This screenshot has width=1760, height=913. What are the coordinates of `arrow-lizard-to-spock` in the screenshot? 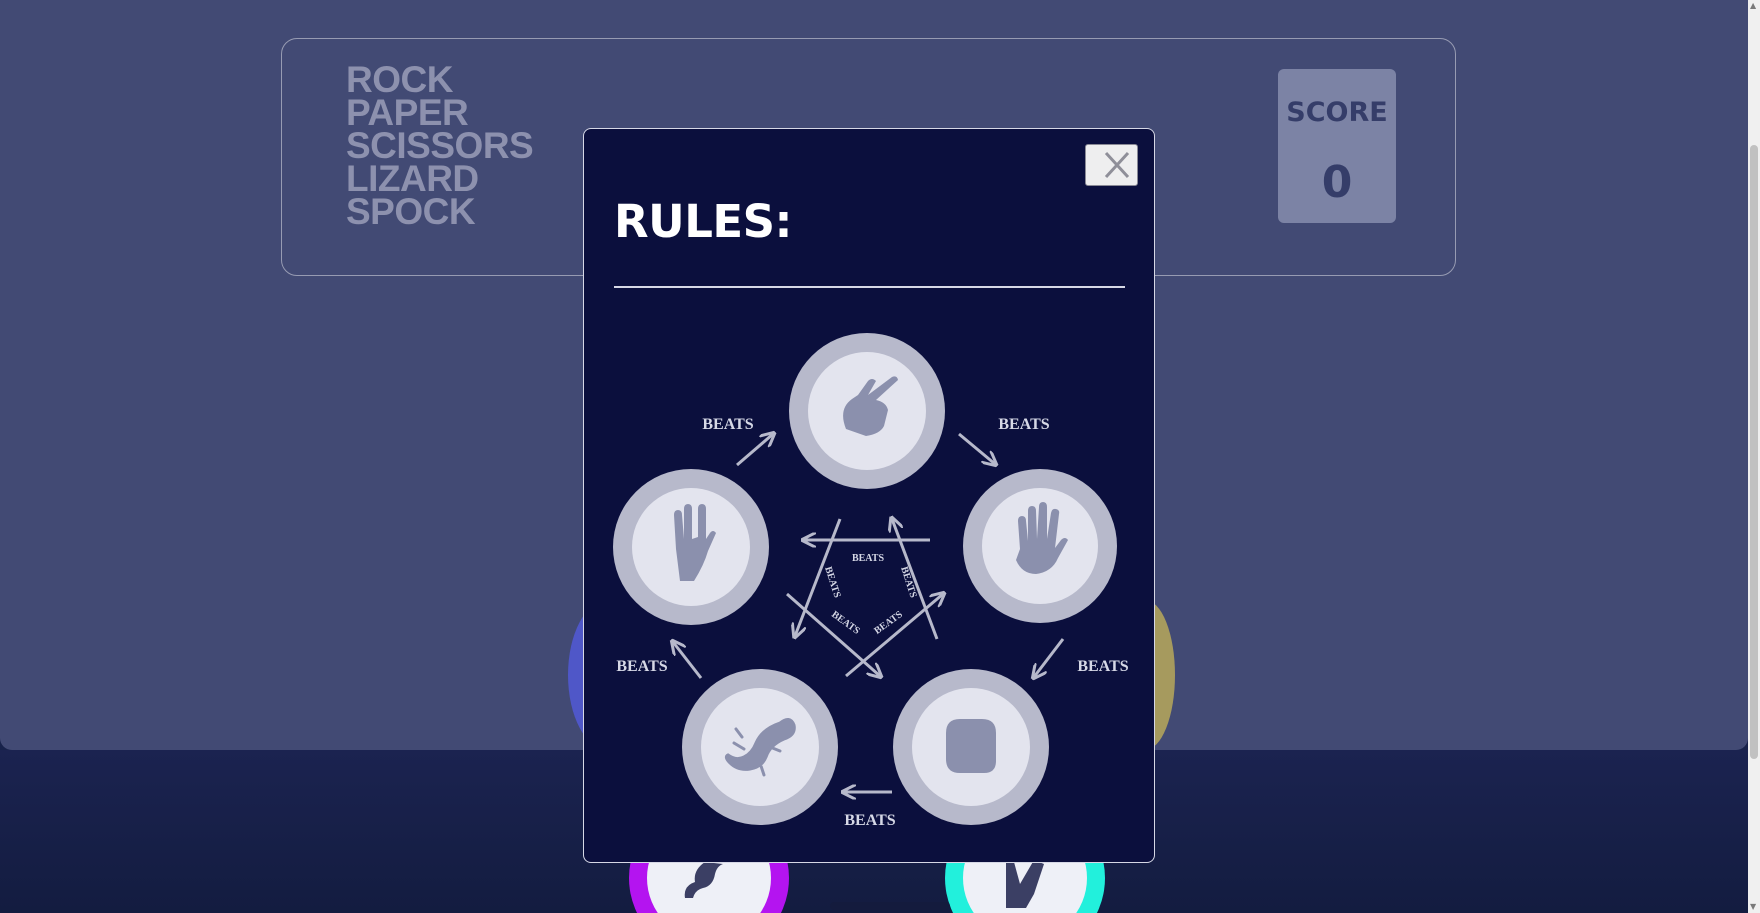 It's located at (688, 660).